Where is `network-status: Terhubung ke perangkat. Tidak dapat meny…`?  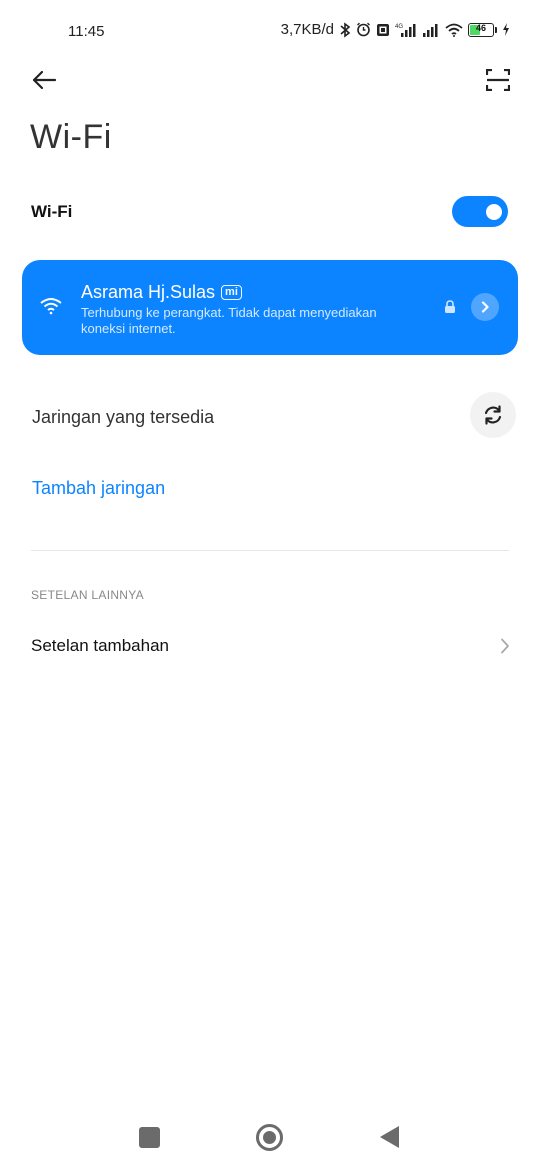 network-status: Terhubung ke perangkat. Tidak dapat meny… is located at coordinates (229, 320).